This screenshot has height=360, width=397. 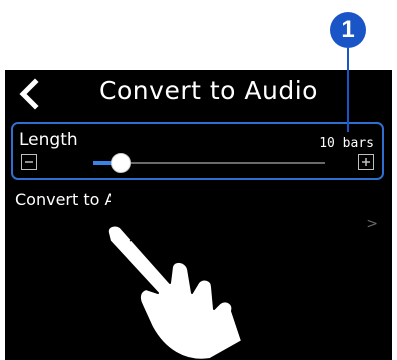 What do you see at coordinates (348, 90) in the screenshot?
I see `callout-leader-line` at bounding box center [348, 90].